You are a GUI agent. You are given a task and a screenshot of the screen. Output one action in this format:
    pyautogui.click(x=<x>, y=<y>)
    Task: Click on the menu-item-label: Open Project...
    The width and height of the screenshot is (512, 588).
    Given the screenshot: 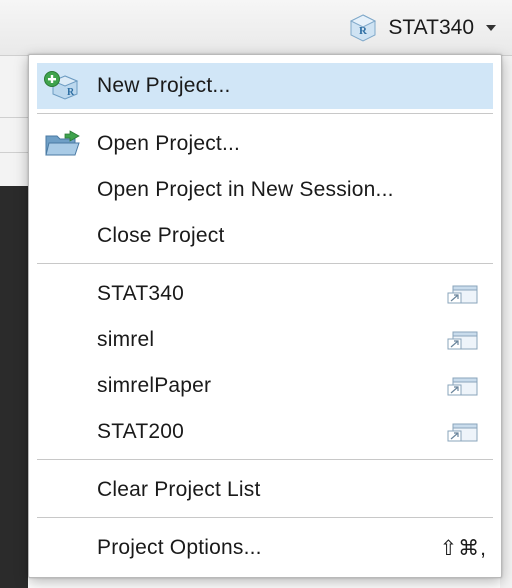 What is the action you would take?
    pyautogui.click(x=169, y=143)
    